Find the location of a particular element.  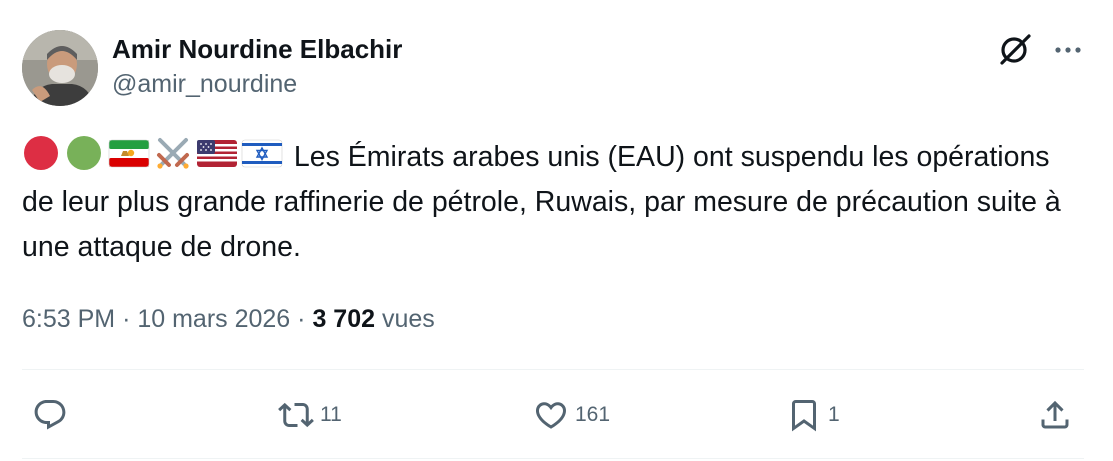

tweet-meta: 6:53 PM · 10 mars 2026 · 3 702 vues is located at coordinates (228, 319).